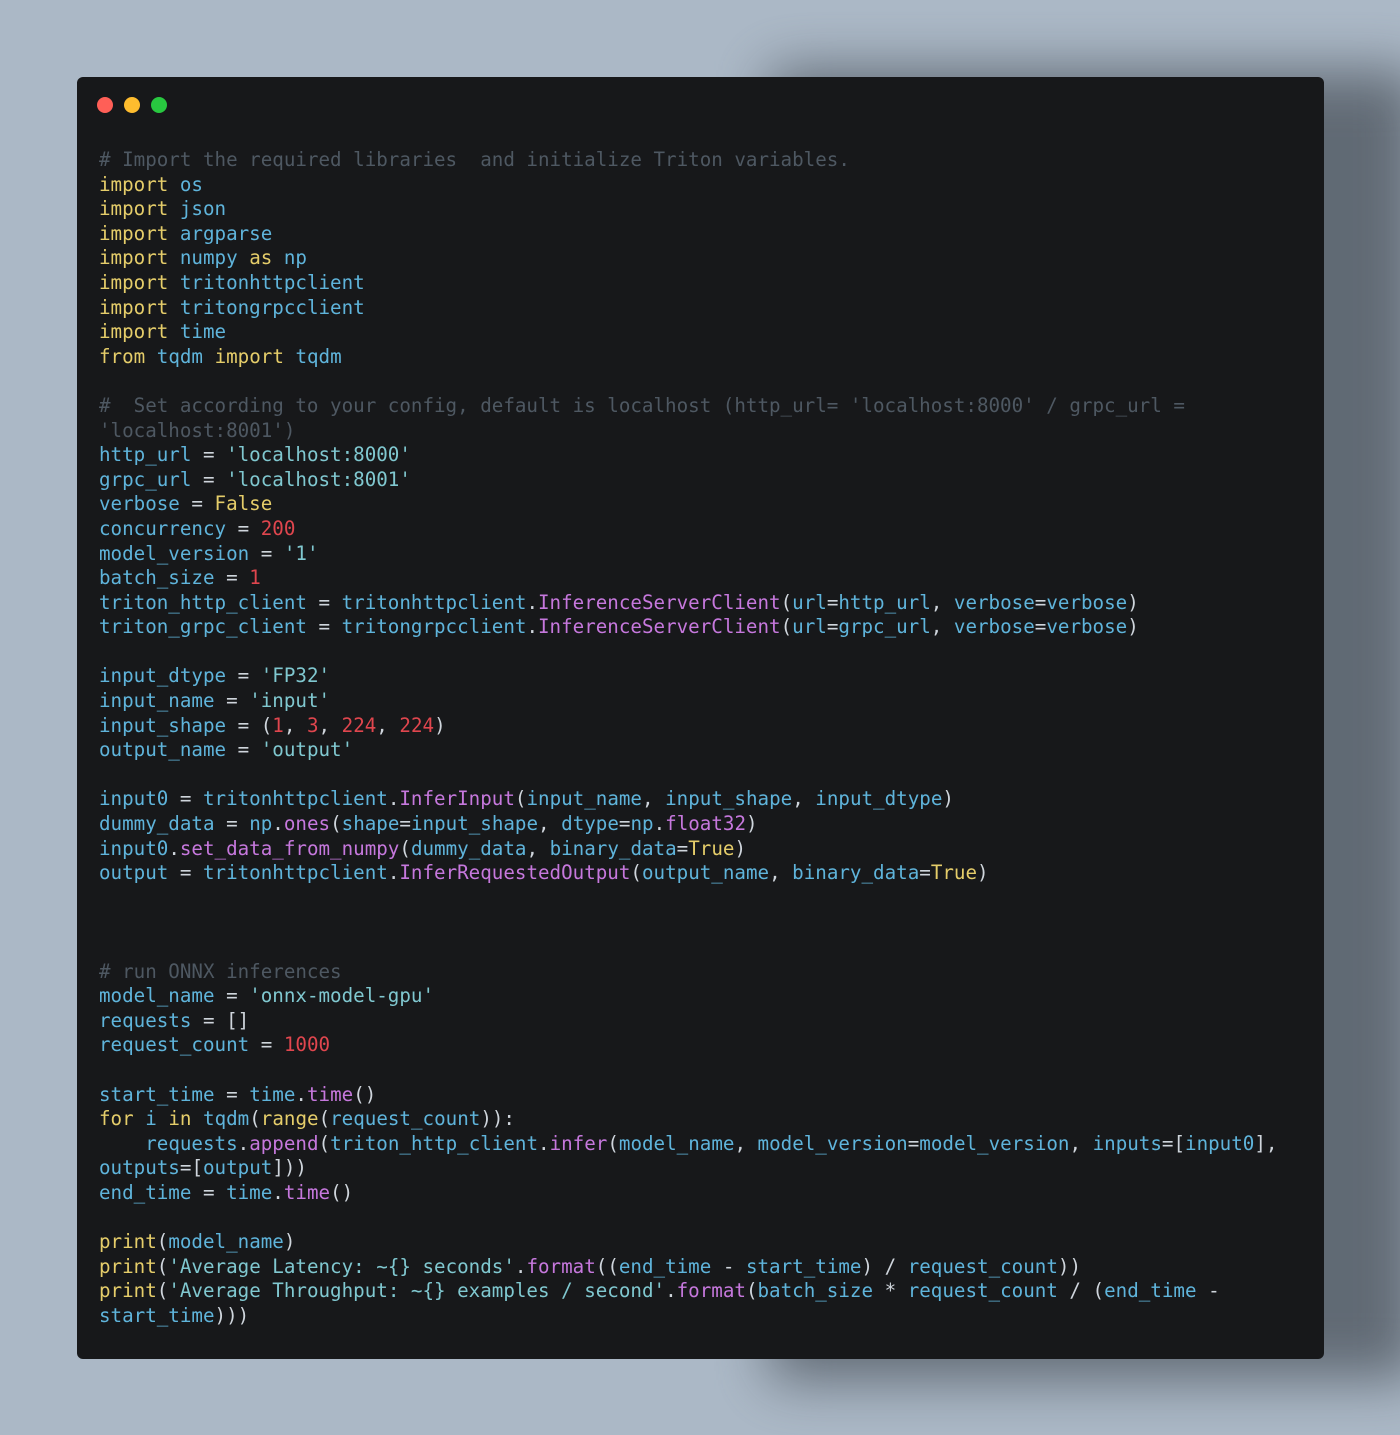  What do you see at coordinates (174, 1045) in the screenshot?
I see `code-token-var: request_count` at bounding box center [174, 1045].